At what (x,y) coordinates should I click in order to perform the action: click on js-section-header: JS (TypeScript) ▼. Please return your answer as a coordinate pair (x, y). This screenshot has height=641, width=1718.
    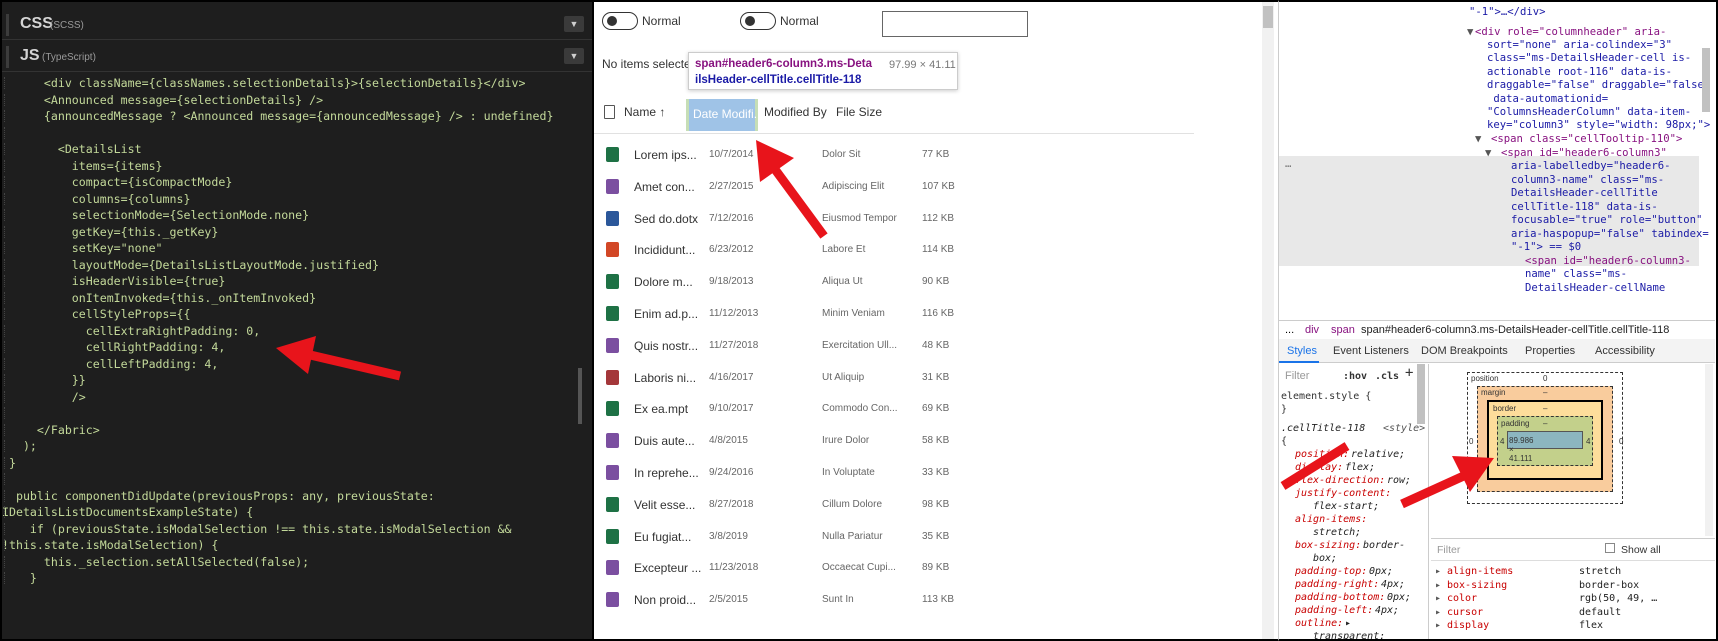
    Looking at the image, I should click on (297, 57).